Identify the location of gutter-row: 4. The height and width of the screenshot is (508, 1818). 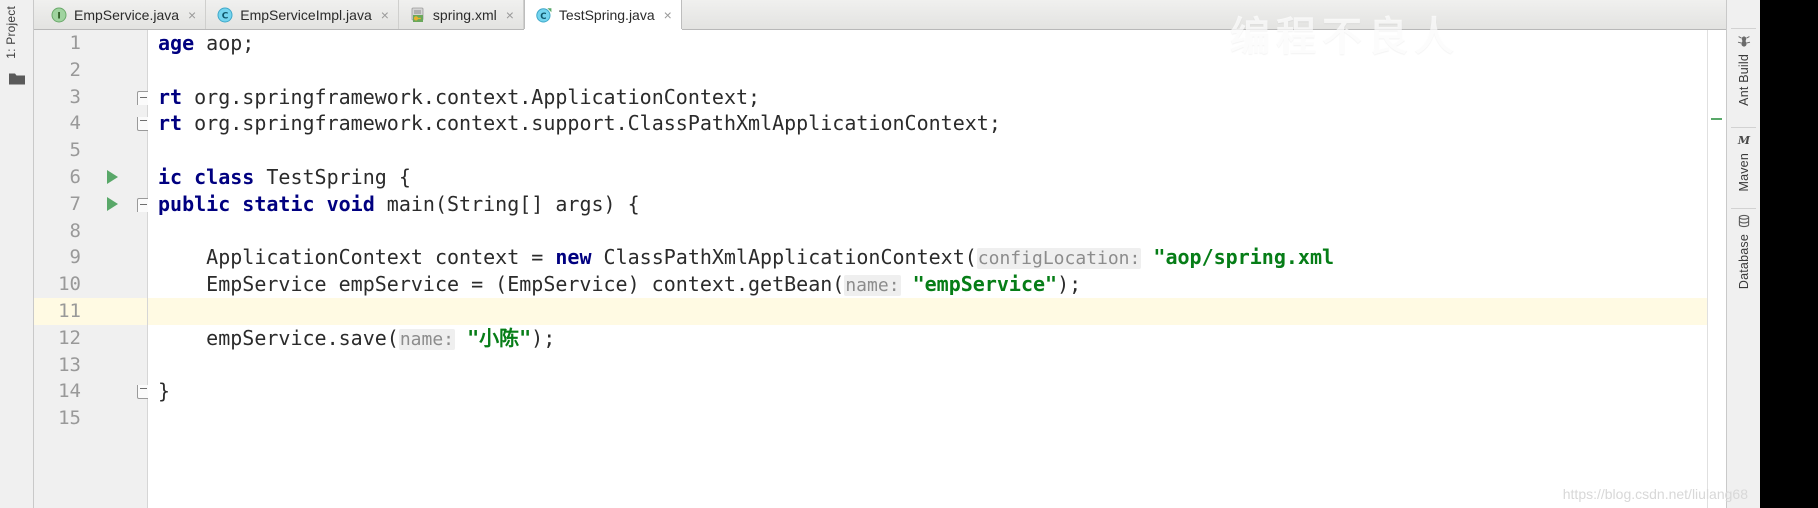
(92, 123).